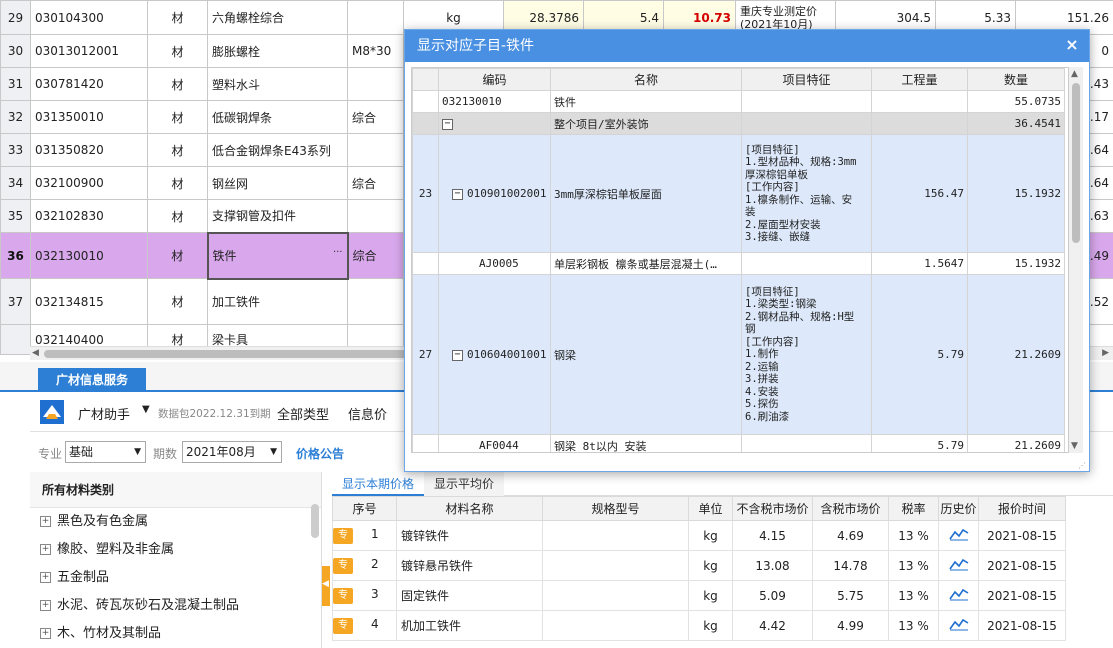  Describe the element at coordinates (277, 84) in the screenshot. I see `material-name: 塑料水斗` at that location.